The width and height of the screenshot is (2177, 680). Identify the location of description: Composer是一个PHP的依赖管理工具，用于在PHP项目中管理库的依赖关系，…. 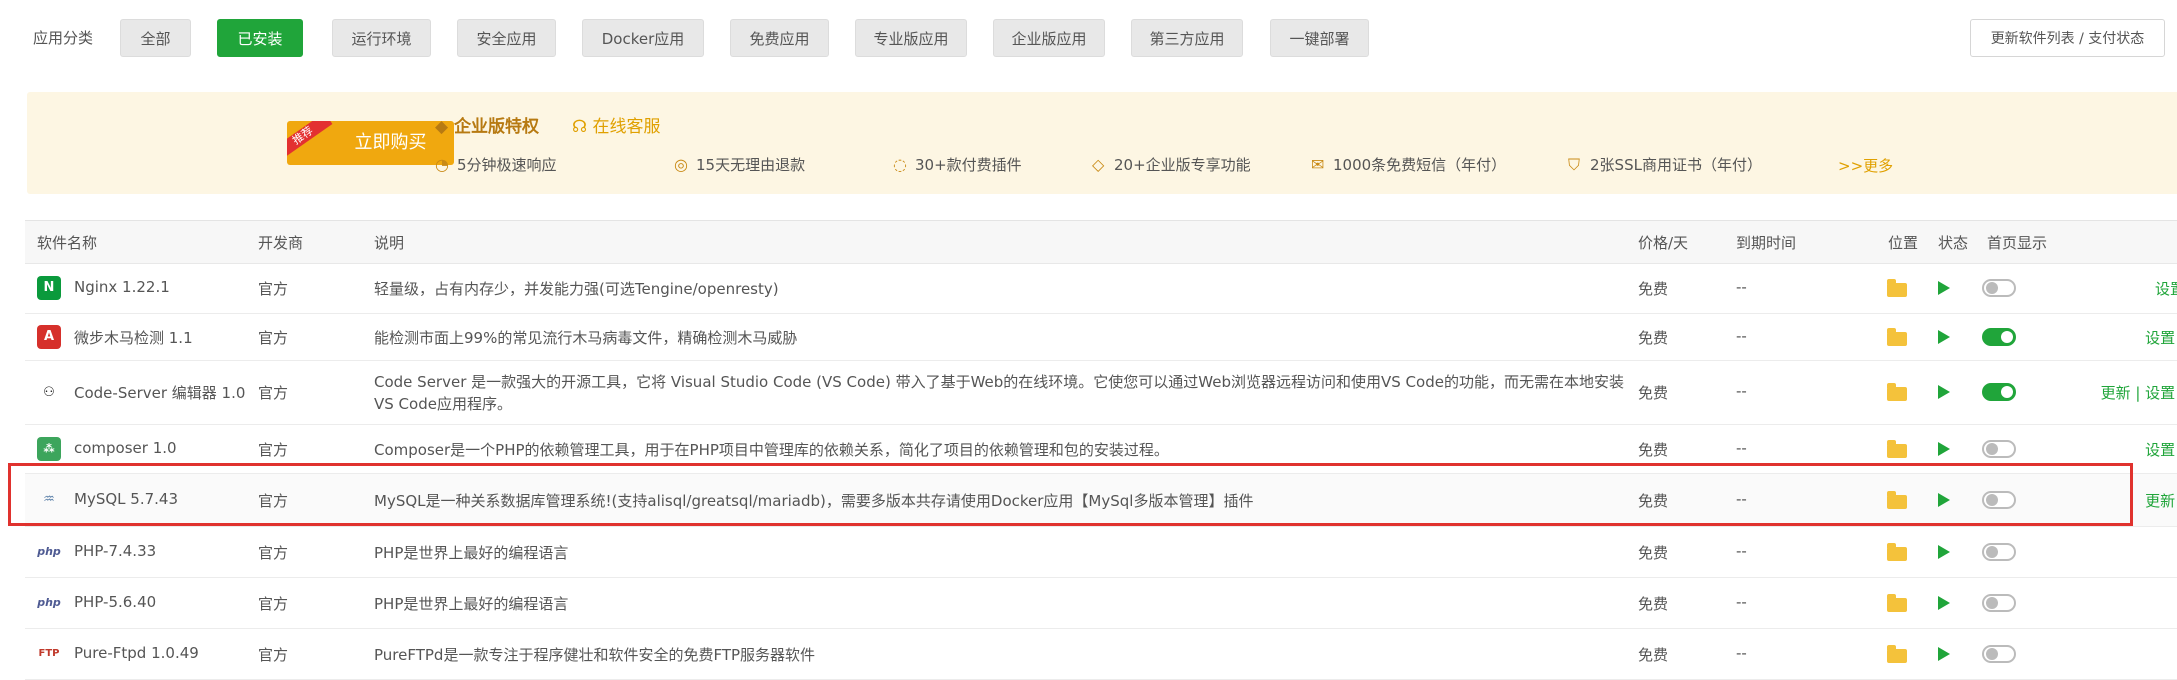
(771, 450).